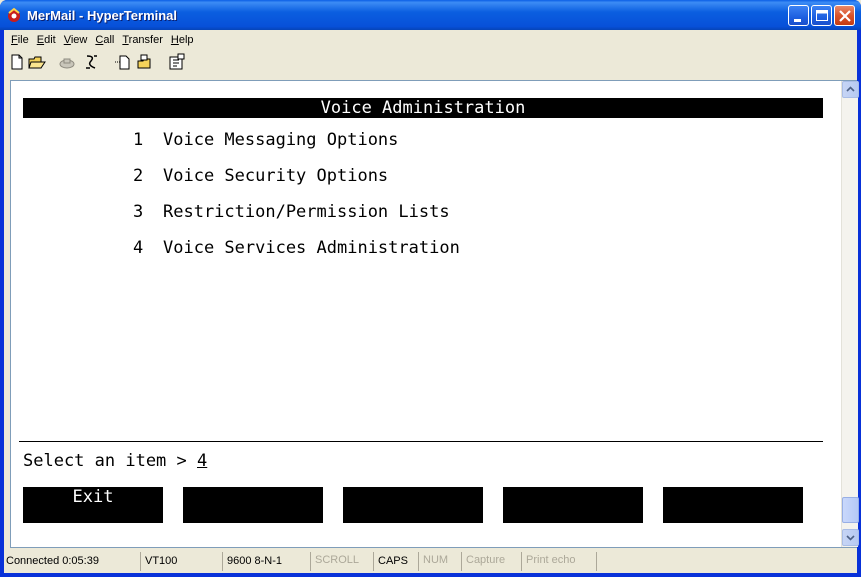 This screenshot has width=861, height=577. Describe the element at coordinates (93, 505) in the screenshot. I see `function-key-1: Exit` at that location.